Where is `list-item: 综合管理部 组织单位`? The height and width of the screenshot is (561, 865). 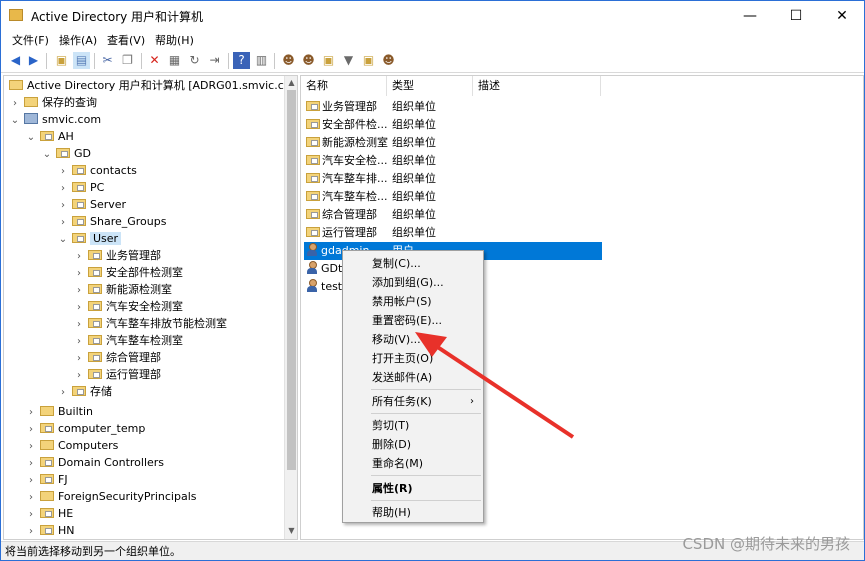
list-item: 综合管理部 组织单位 is located at coordinates (453, 215).